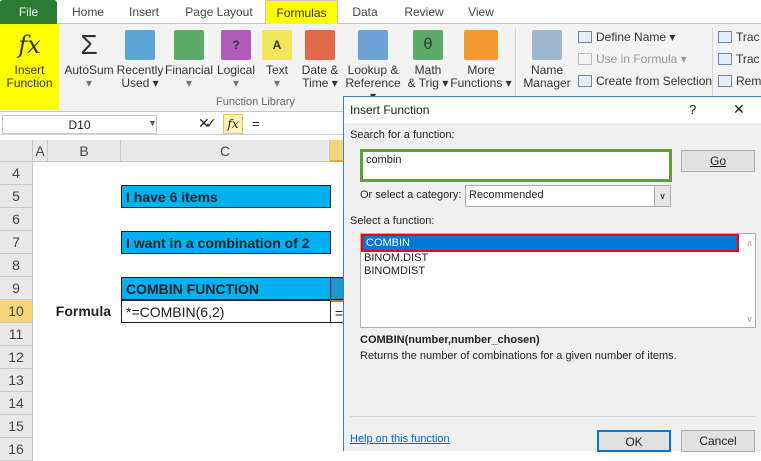  Describe the element at coordinates (481, 64) in the screenshot. I see `more-functions-button: More Functions ▾` at that location.